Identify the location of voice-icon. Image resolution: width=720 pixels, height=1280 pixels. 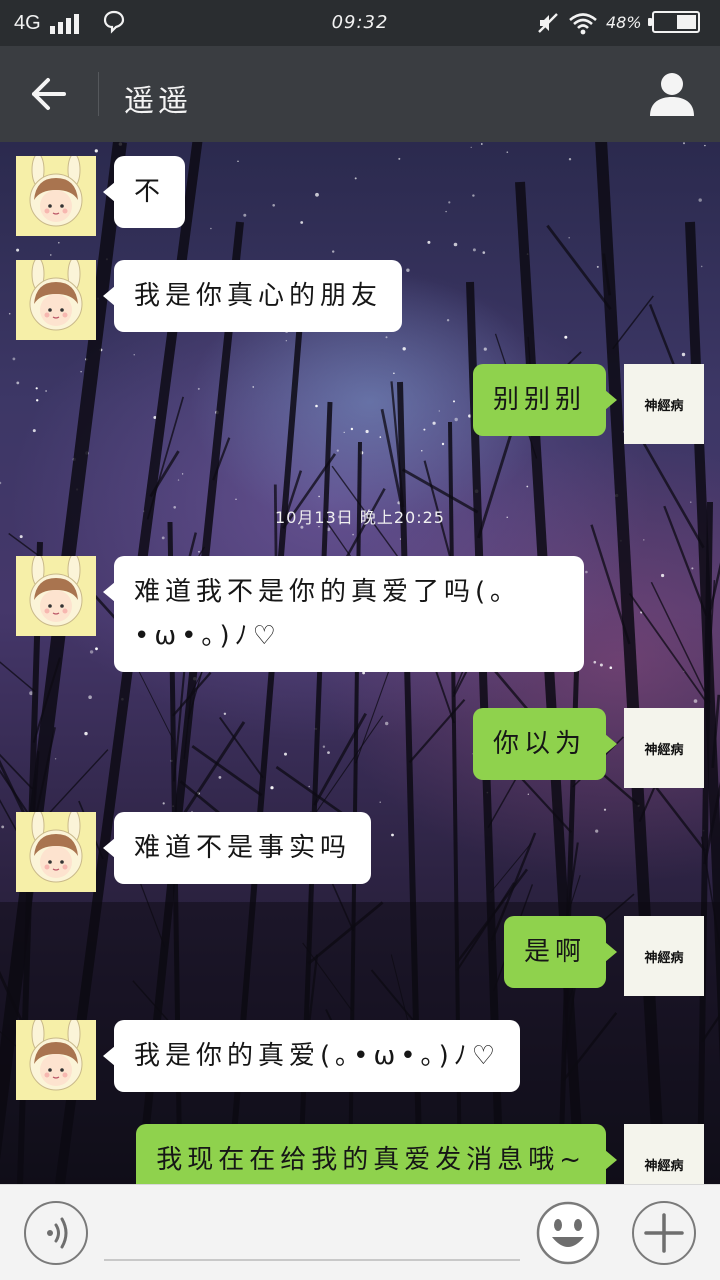
(57, 1233).